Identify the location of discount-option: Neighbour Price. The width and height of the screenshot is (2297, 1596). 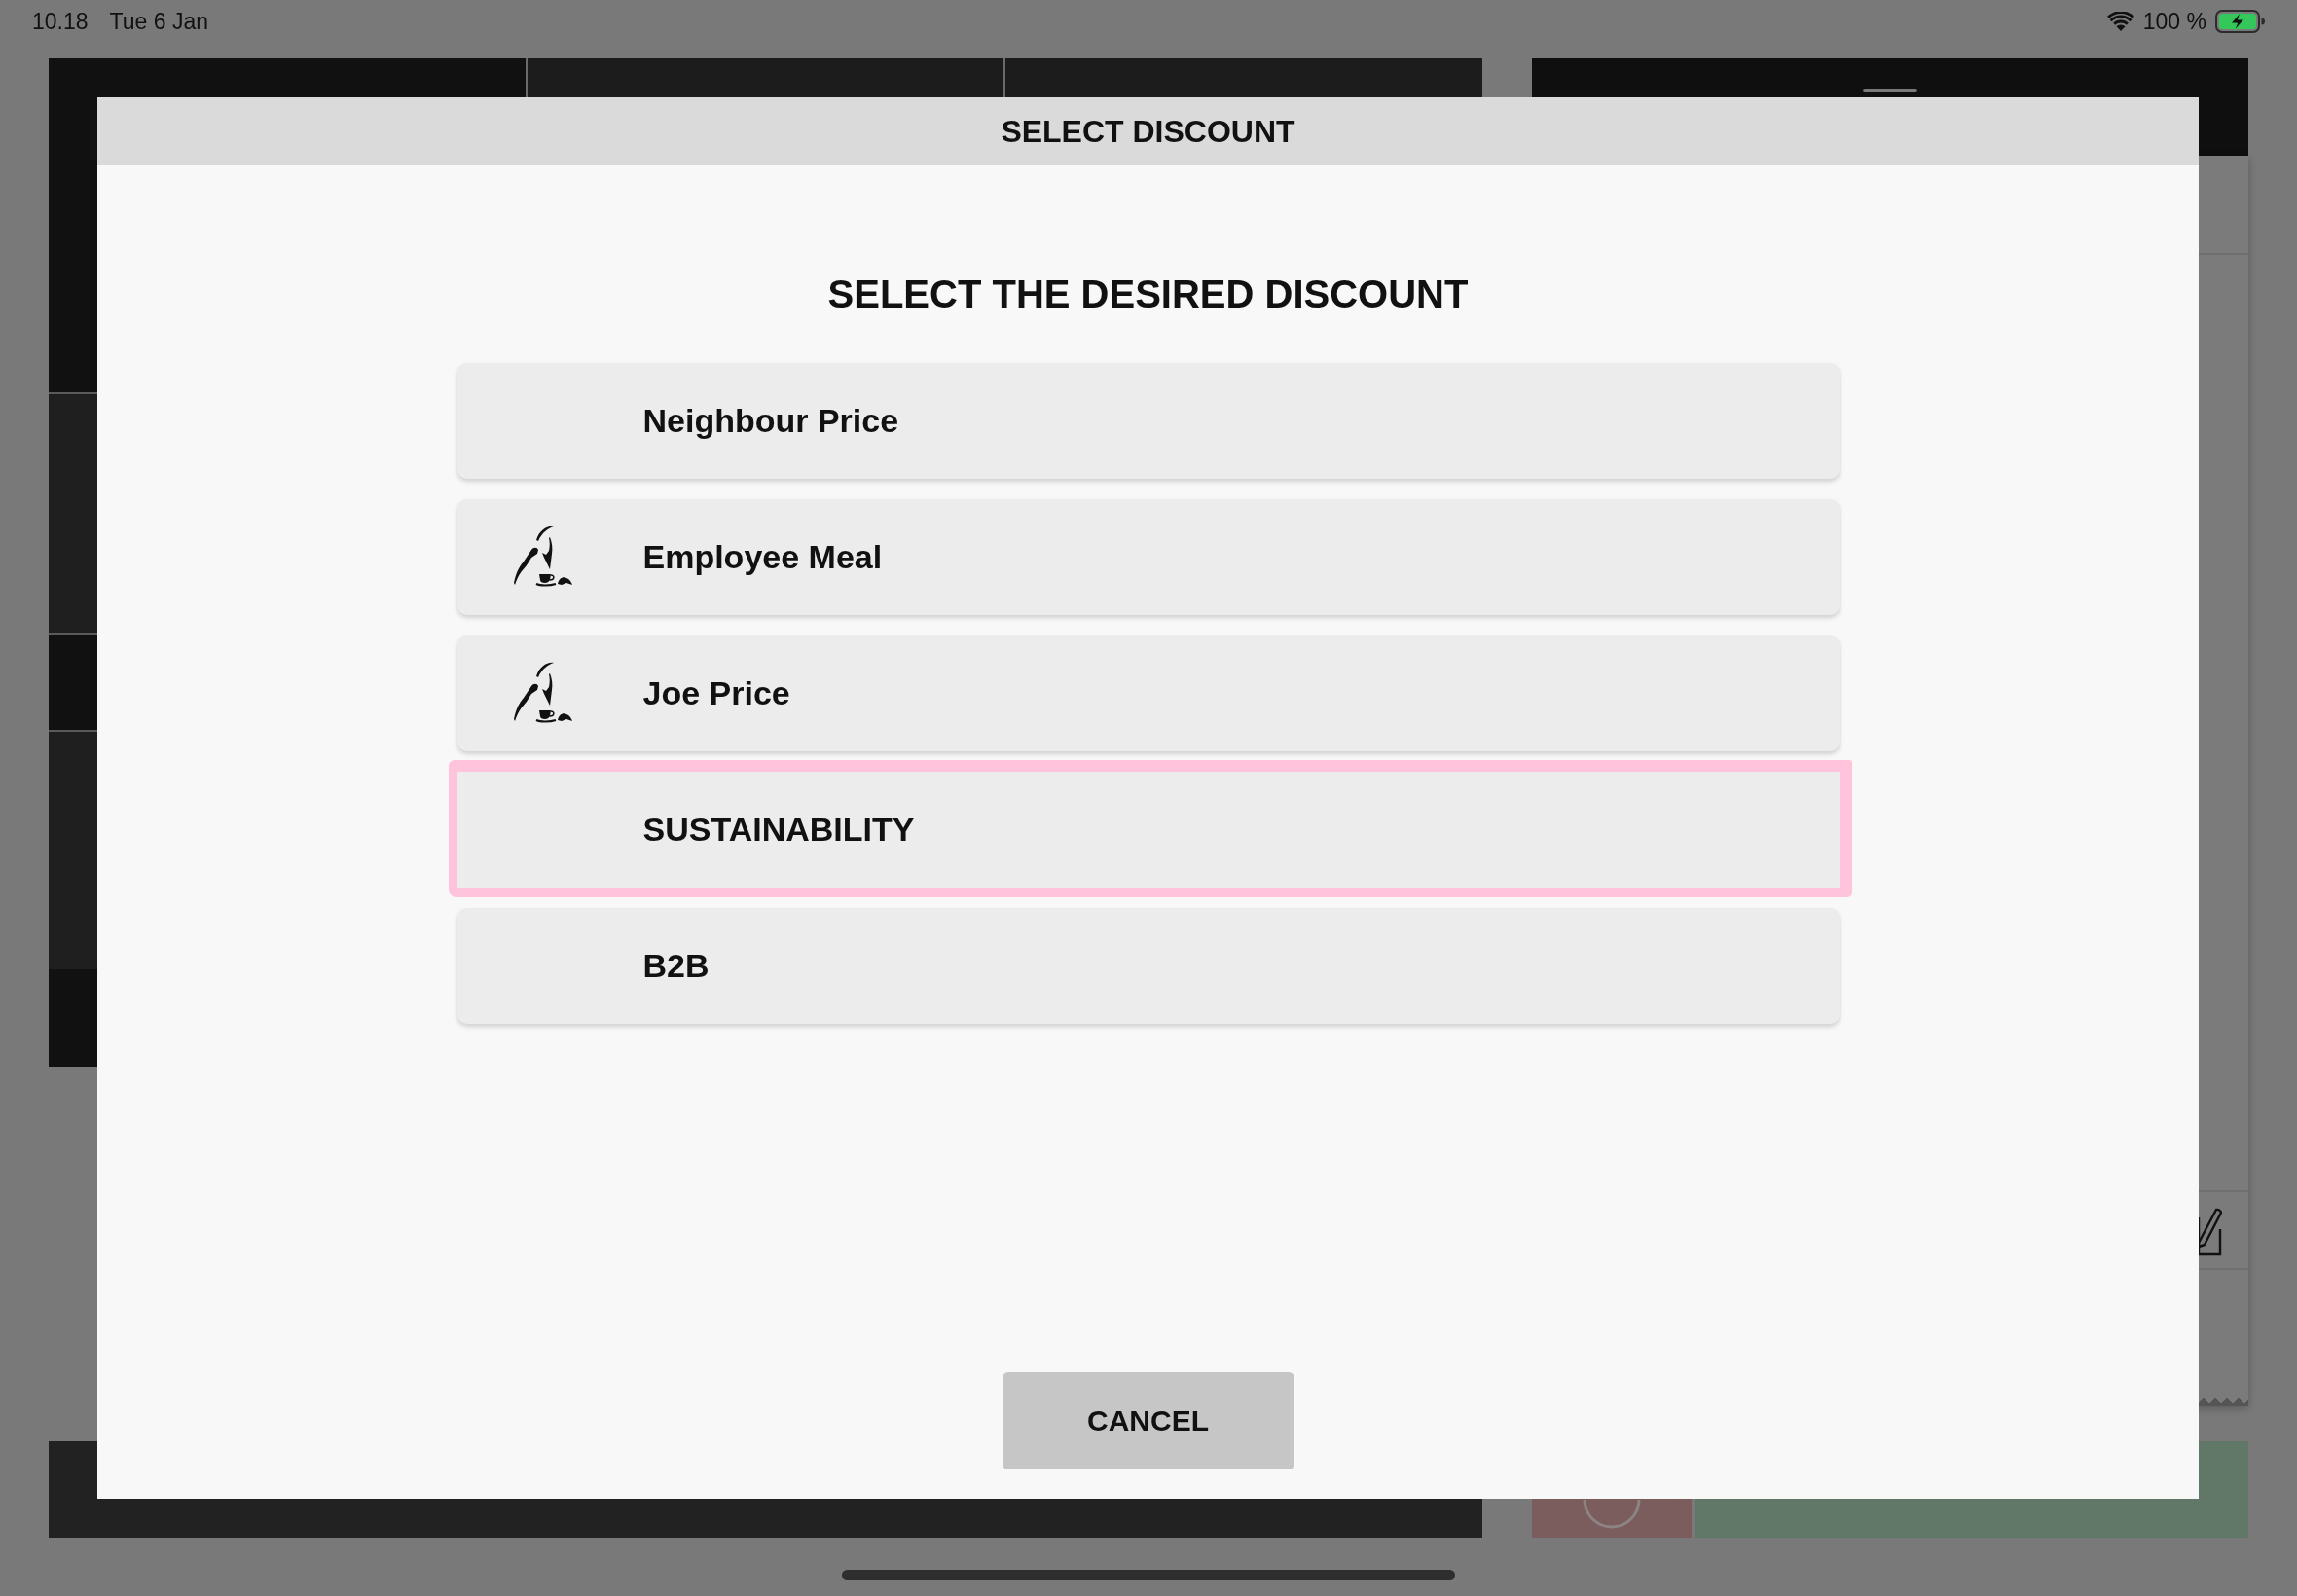
(1148, 421).